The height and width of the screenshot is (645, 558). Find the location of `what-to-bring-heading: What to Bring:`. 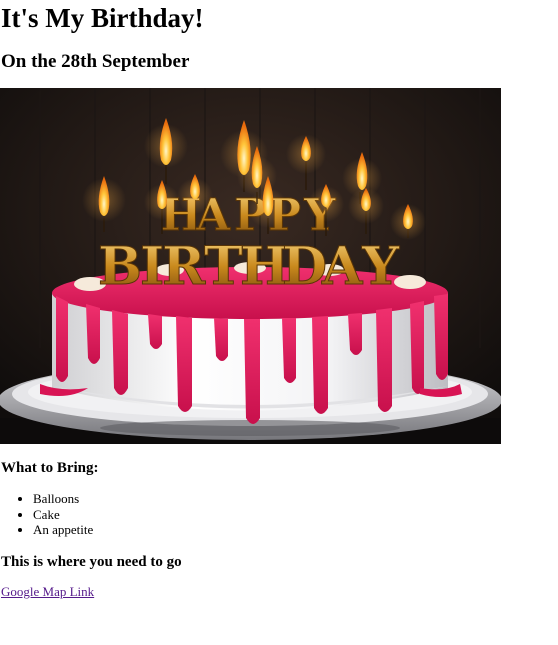

what-to-bring-heading: What to Bring: is located at coordinates (50, 468).